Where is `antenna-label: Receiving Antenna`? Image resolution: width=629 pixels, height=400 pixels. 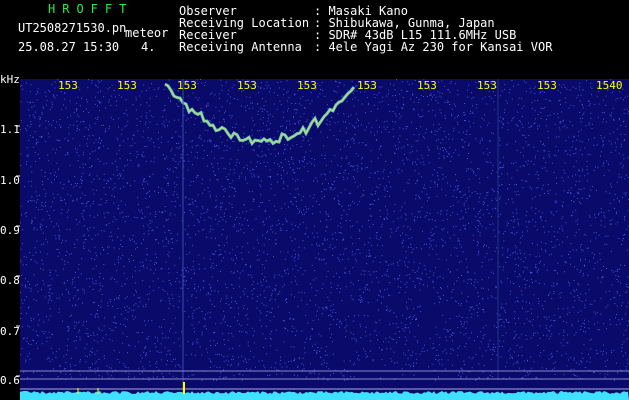 antenna-label: Receiving Antenna is located at coordinates (240, 47).